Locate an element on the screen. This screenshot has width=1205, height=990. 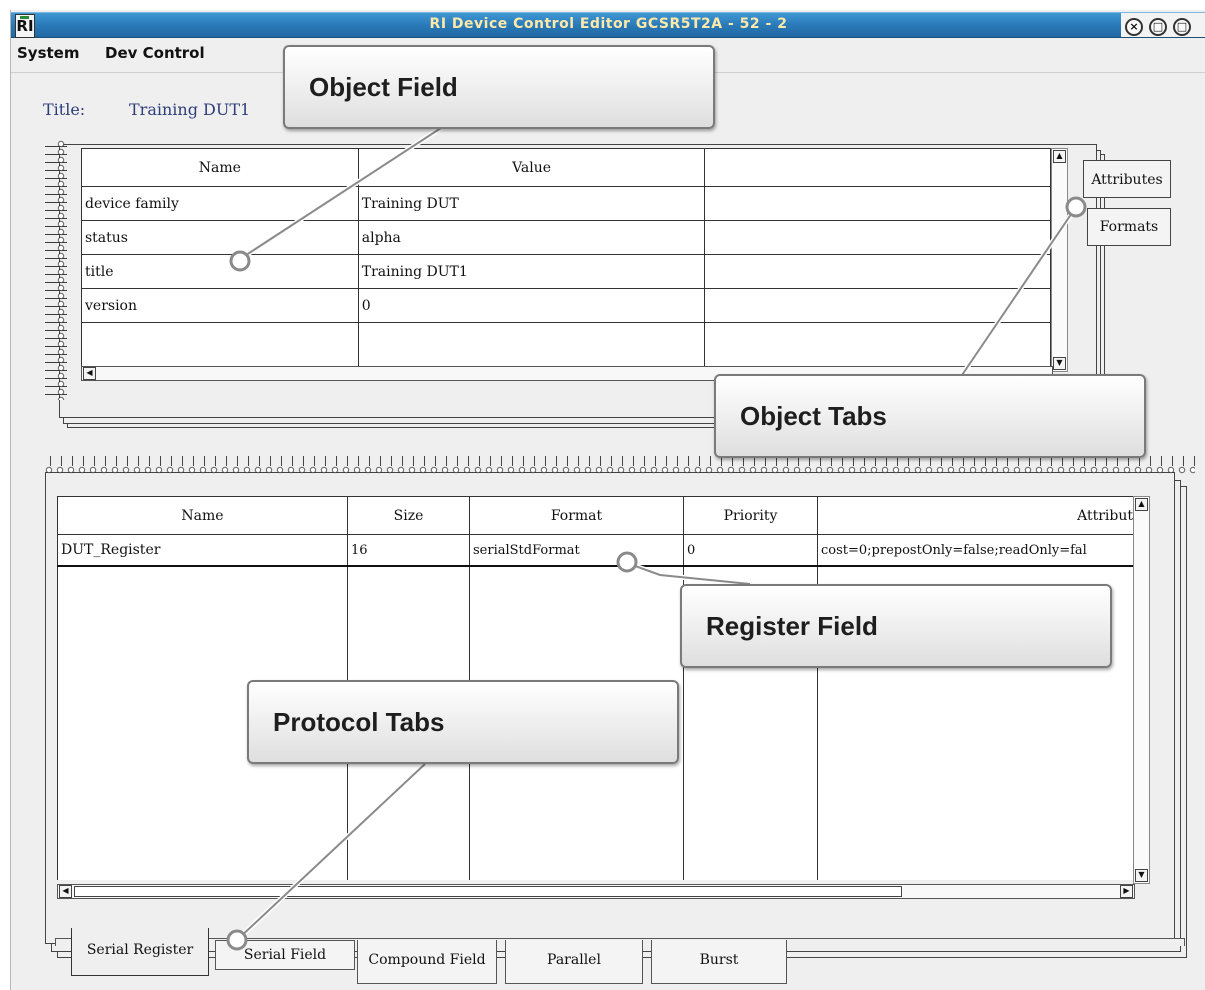
cell-value is located at coordinates (531, 344).